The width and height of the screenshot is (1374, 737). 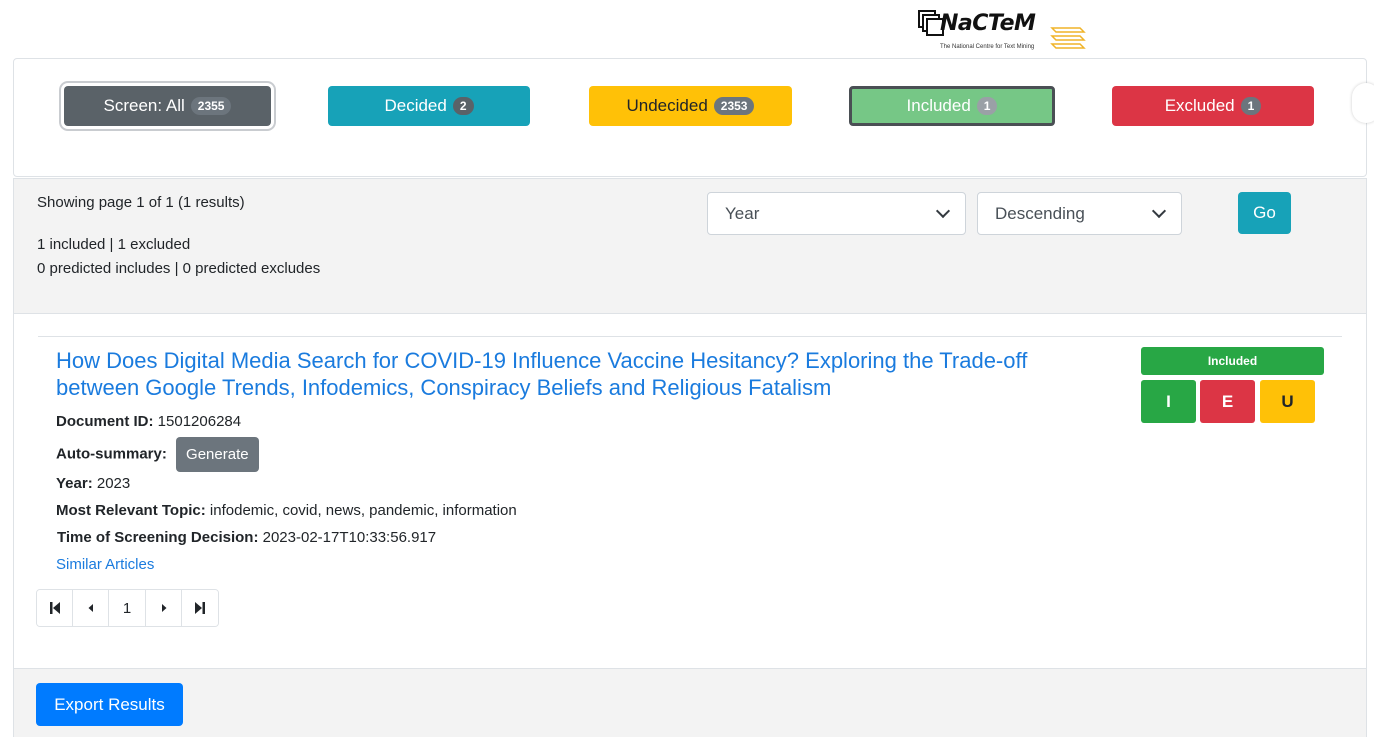 I want to click on filter-excluded-label: Excluded, so click(x=1199, y=105).